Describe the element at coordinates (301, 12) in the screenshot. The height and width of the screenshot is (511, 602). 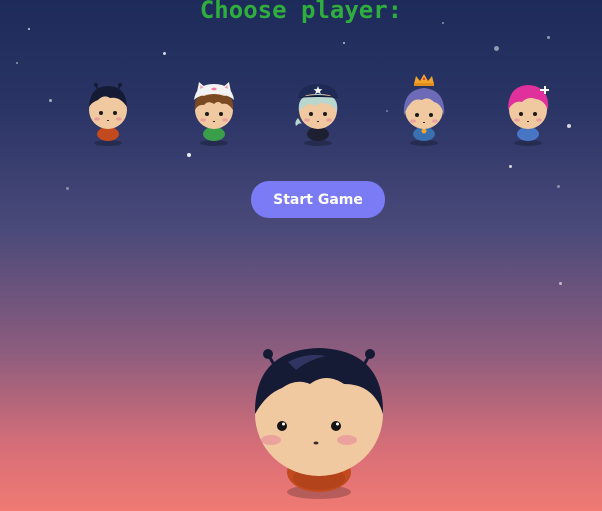
I see `choose-player-title: Choose player:` at that location.